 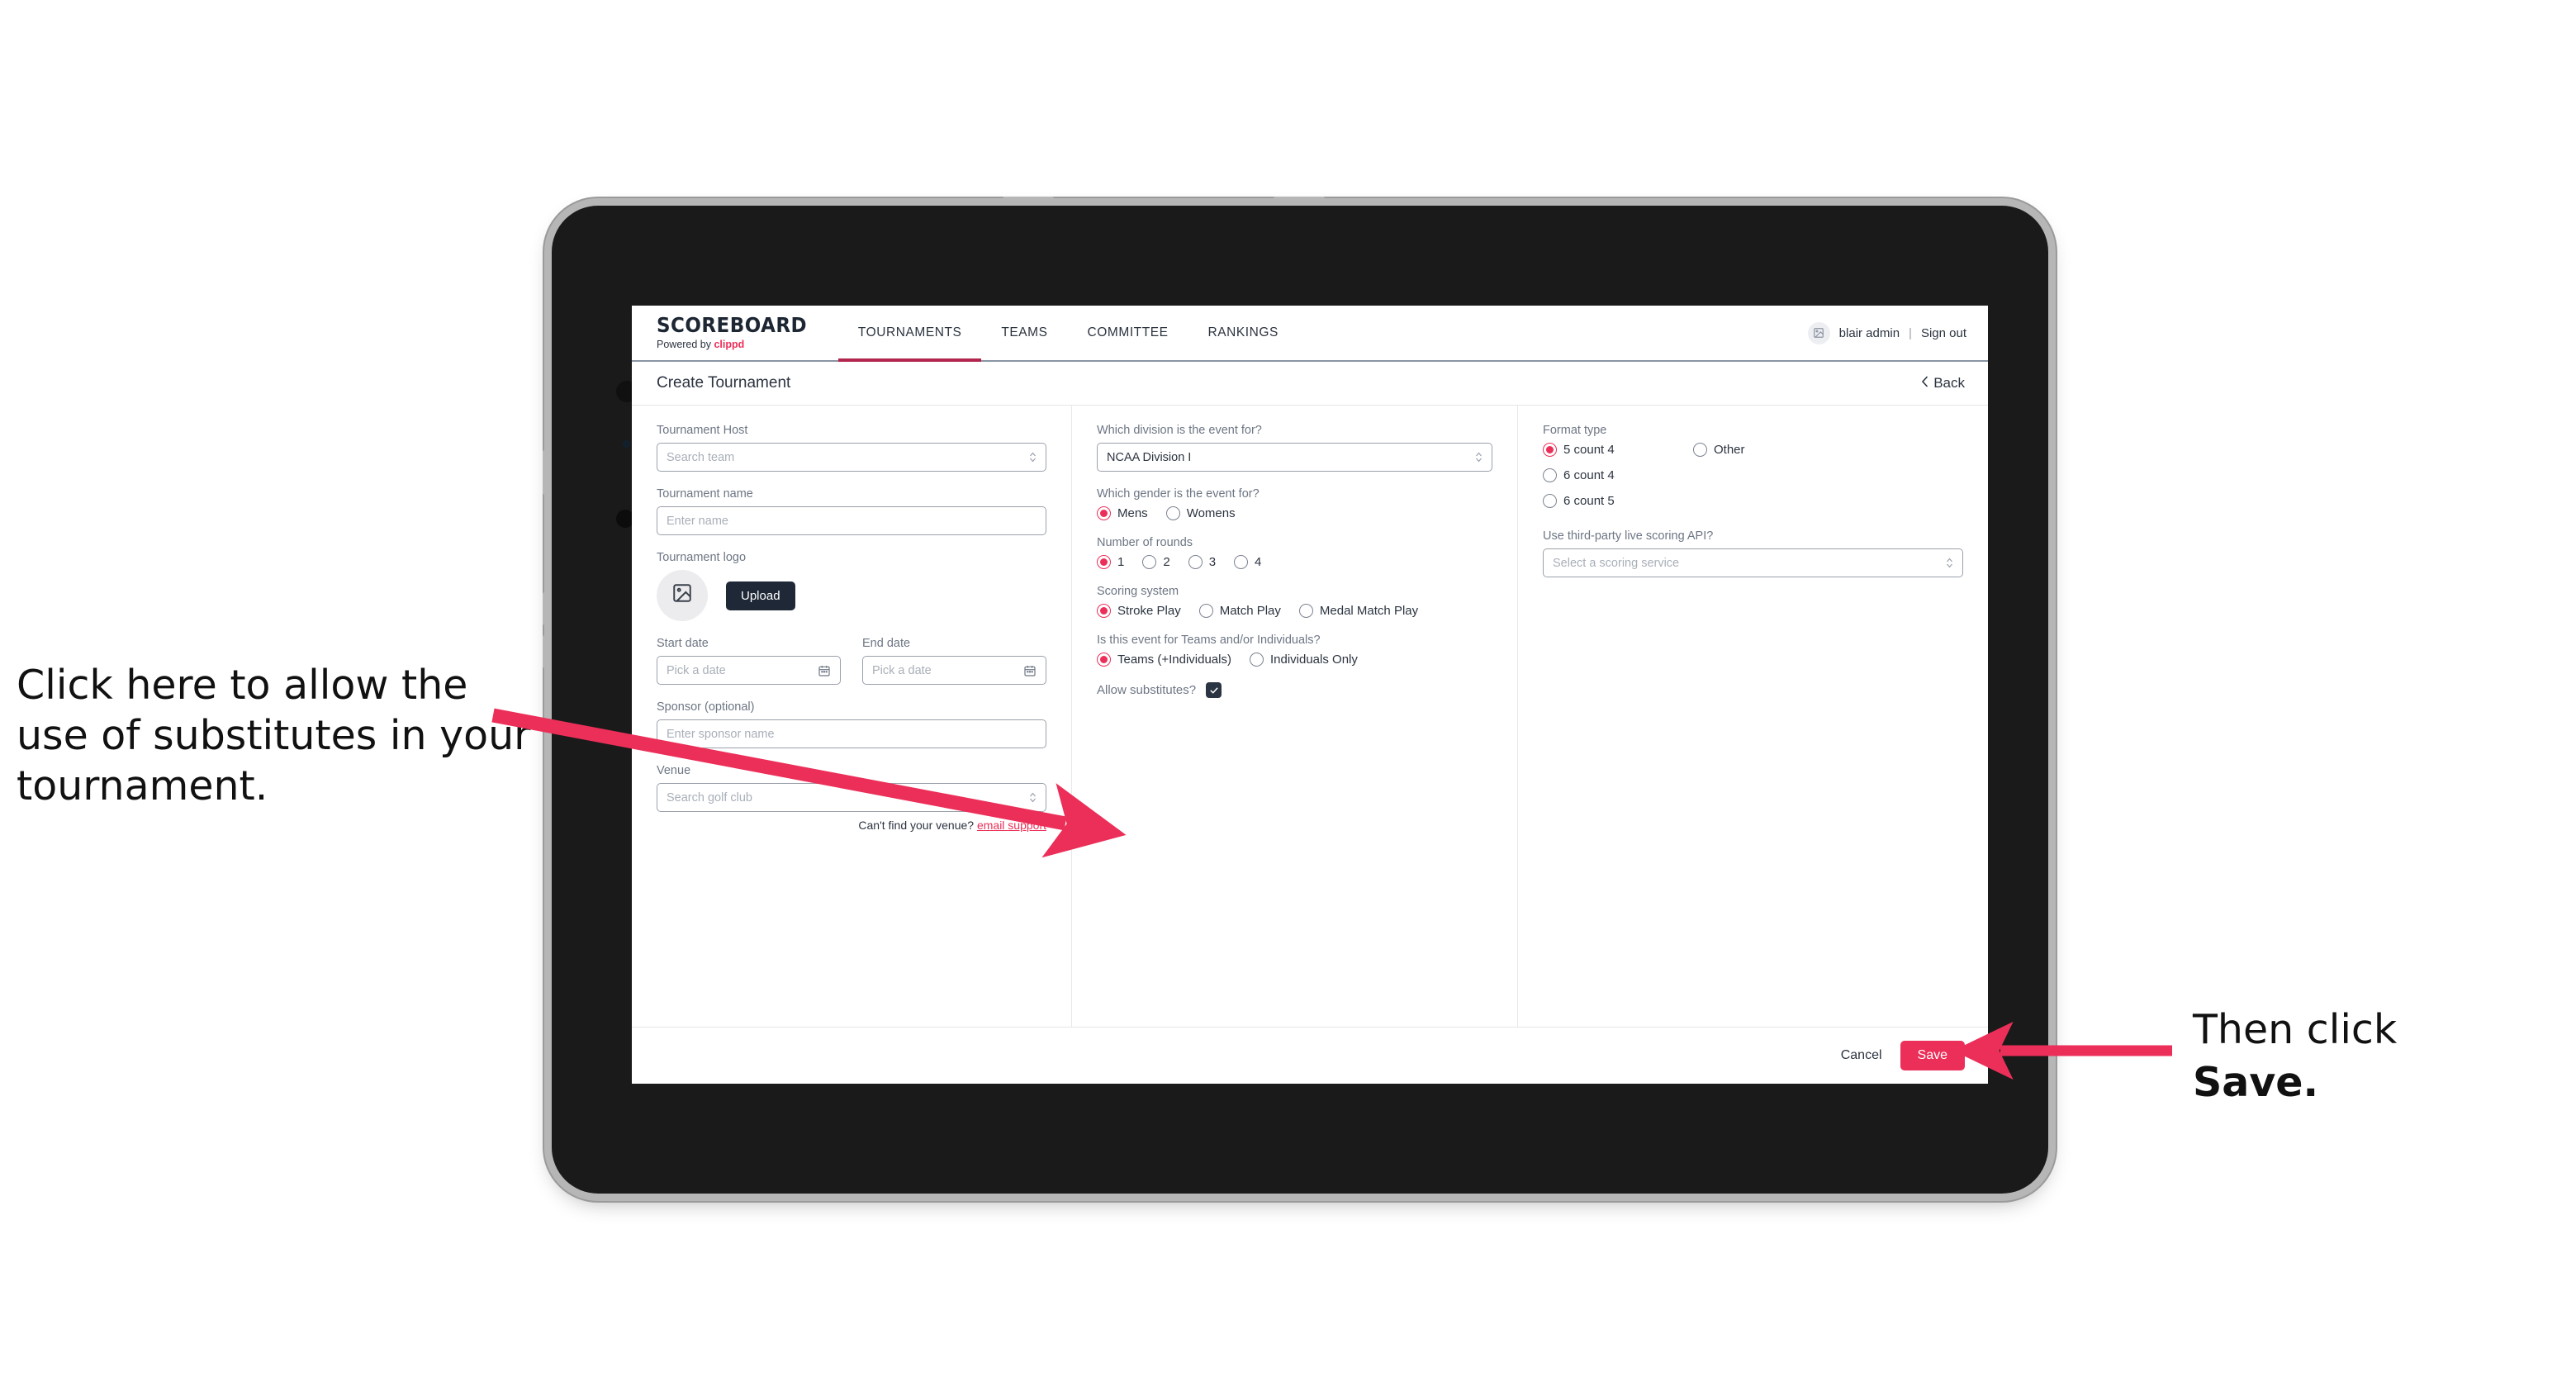 What do you see at coordinates (1575, 430) in the screenshot?
I see `format-type-label: Format type` at bounding box center [1575, 430].